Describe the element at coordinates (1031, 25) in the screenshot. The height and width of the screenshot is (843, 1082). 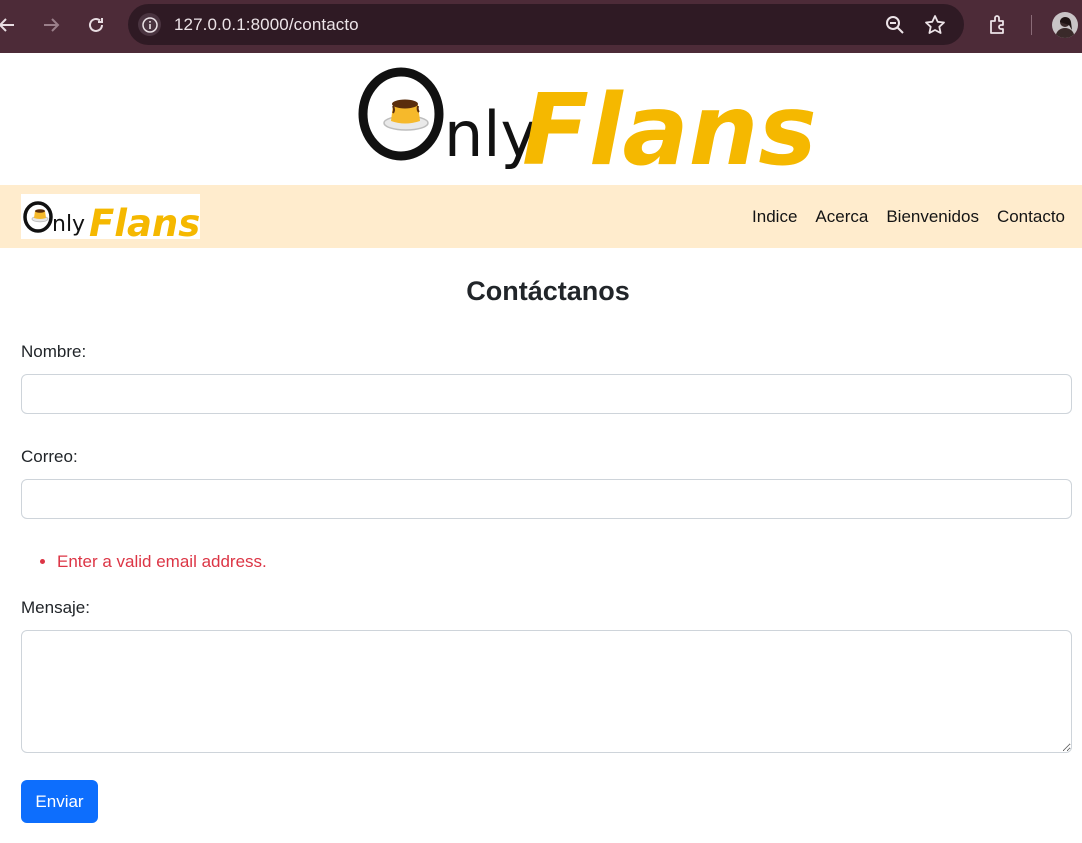
I see `toolbar-divider` at that location.